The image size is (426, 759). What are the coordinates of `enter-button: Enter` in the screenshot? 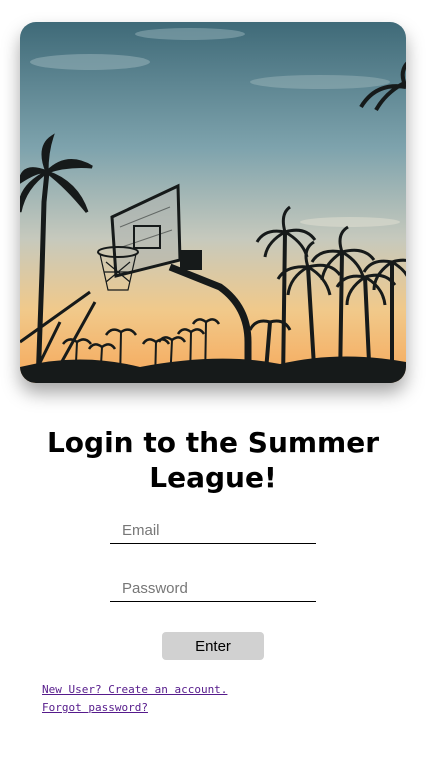 It's located at (213, 646).